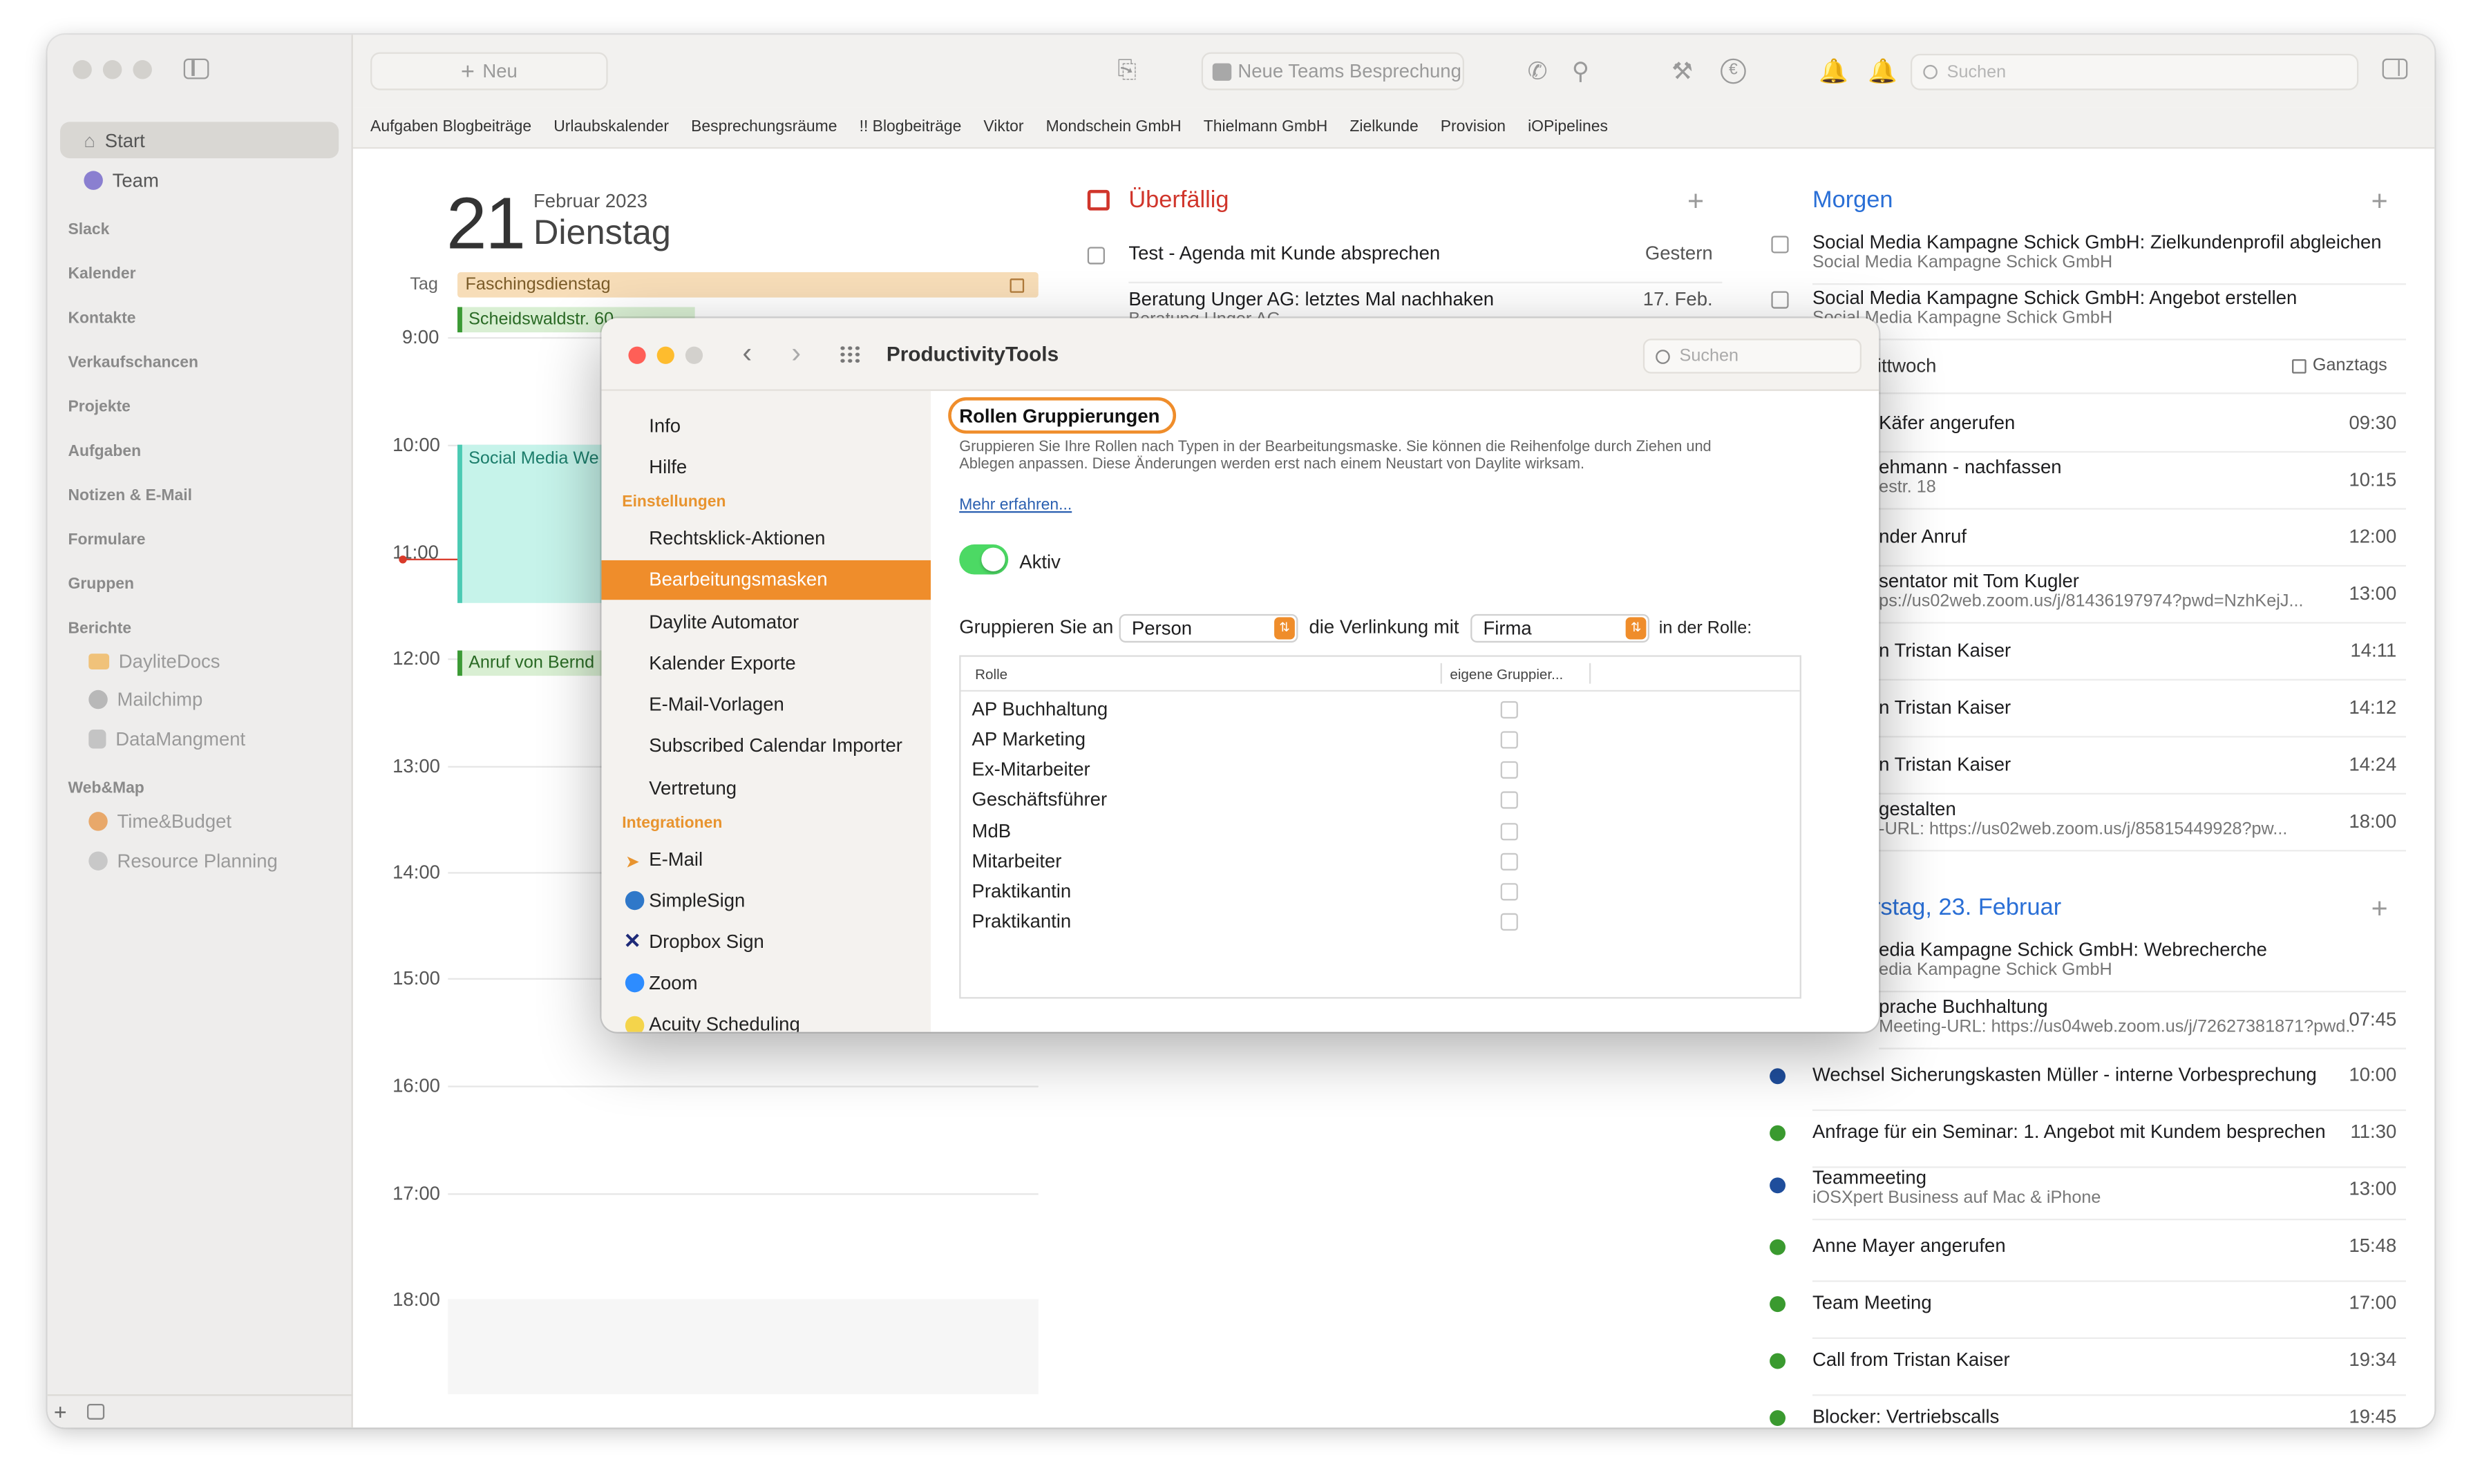 The width and height of the screenshot is (2482, 1484). I want to click on dialog-search-field: Suchen, so click(1752, 356).